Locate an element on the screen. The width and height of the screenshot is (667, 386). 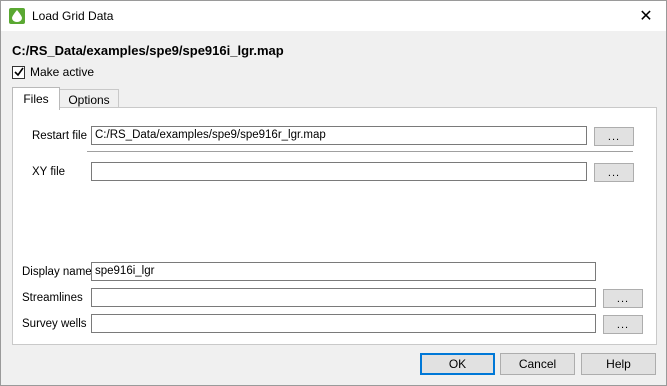
xy-file-label: XY file is located at coordinates (49, 172).